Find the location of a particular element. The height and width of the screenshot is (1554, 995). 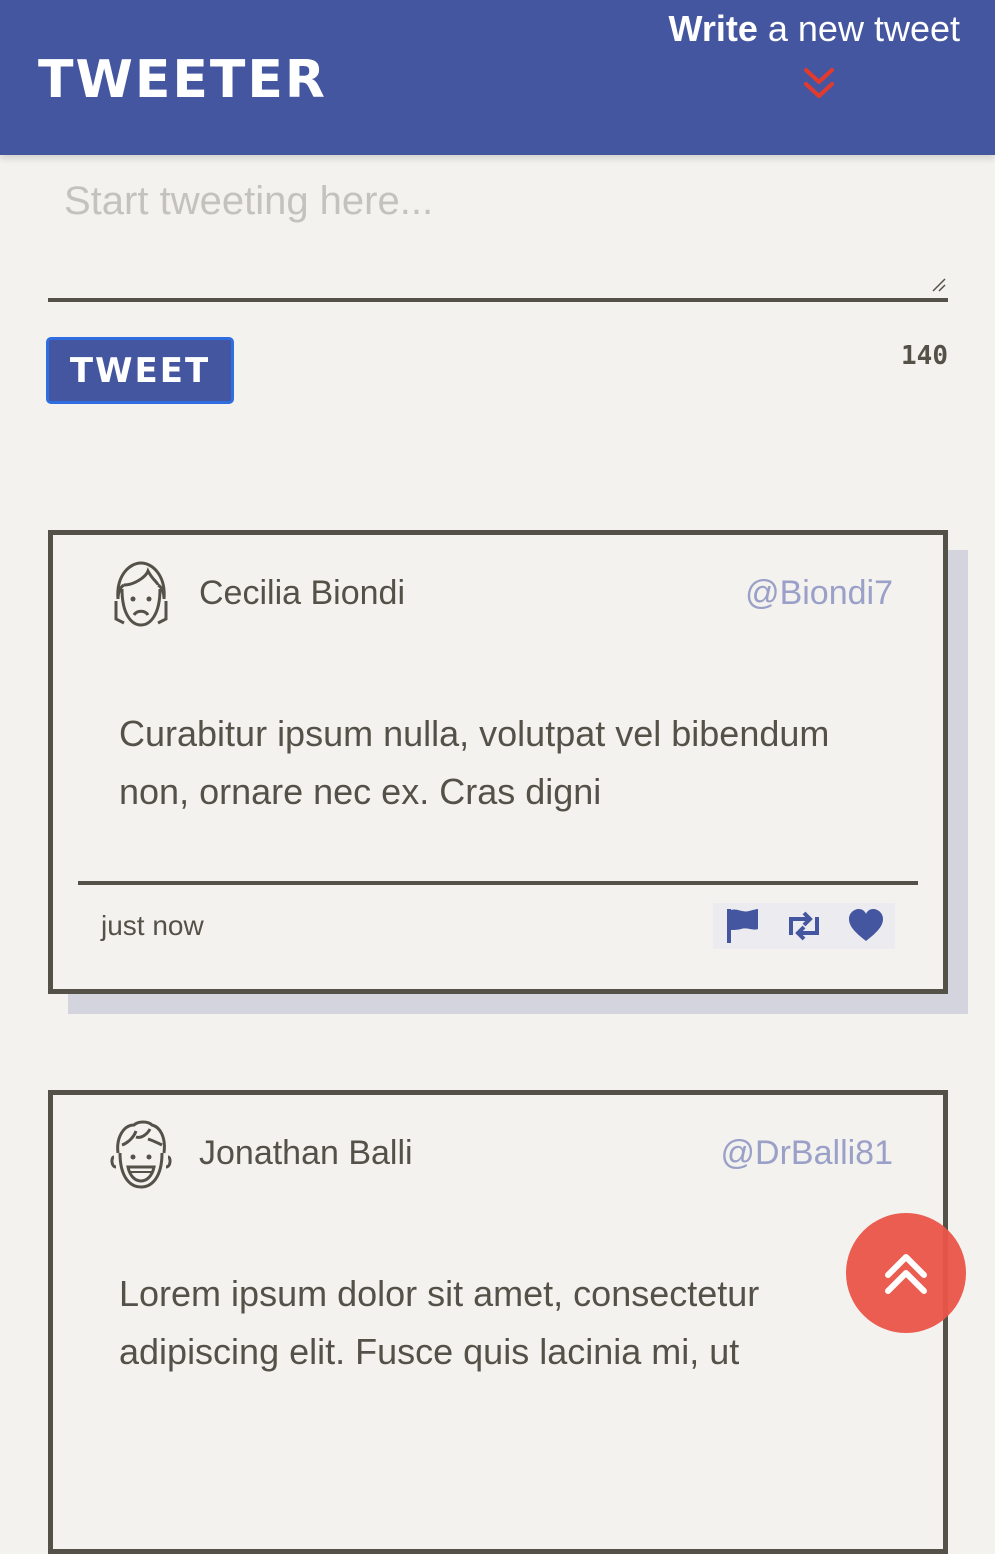

tweet-author-name: Cecilia Biondi is located at coordinates (302, 593).